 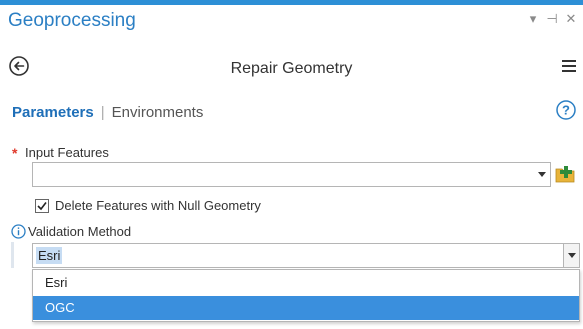 I want to click on option-esri: Esri, so click(x=306, y=283).